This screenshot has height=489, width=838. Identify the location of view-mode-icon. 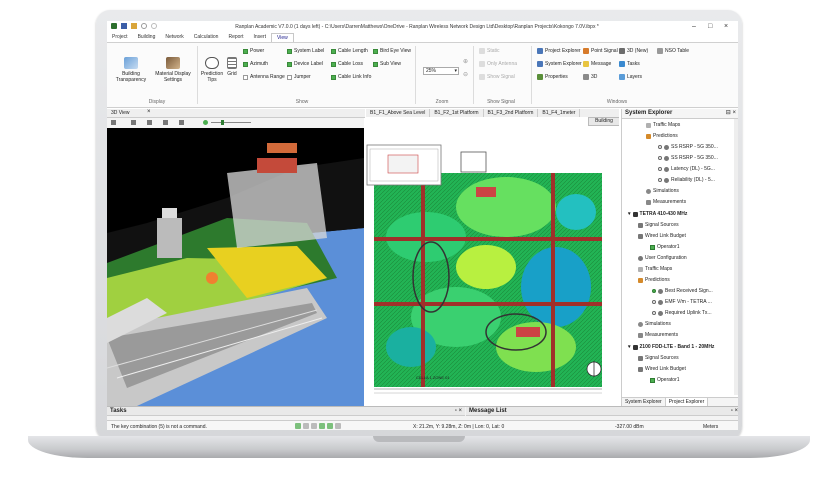
(113, 122).